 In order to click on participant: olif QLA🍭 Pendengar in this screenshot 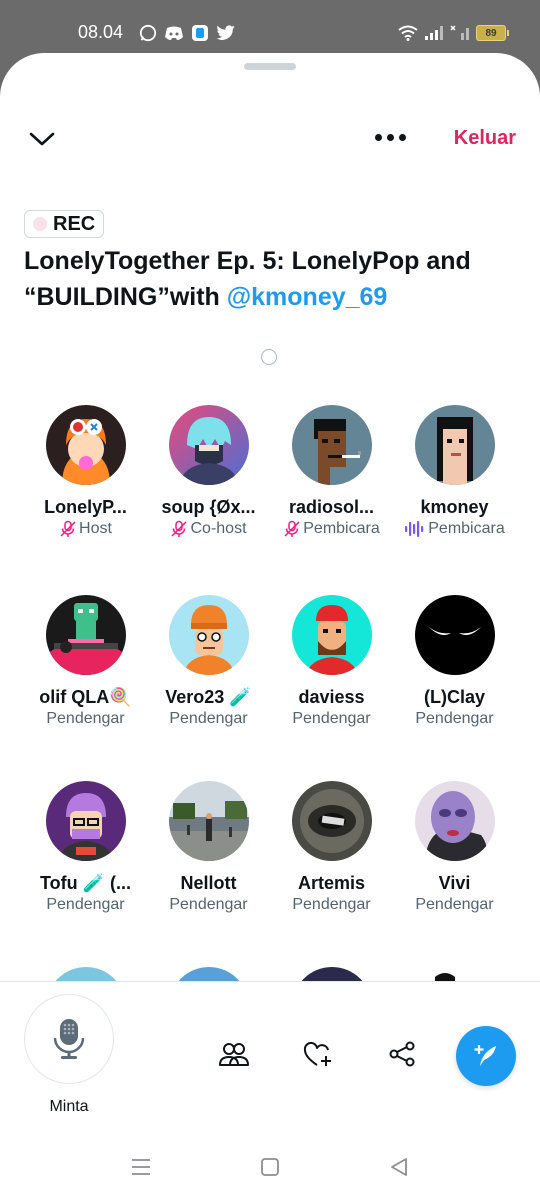, I will do `click(85, 661)`.